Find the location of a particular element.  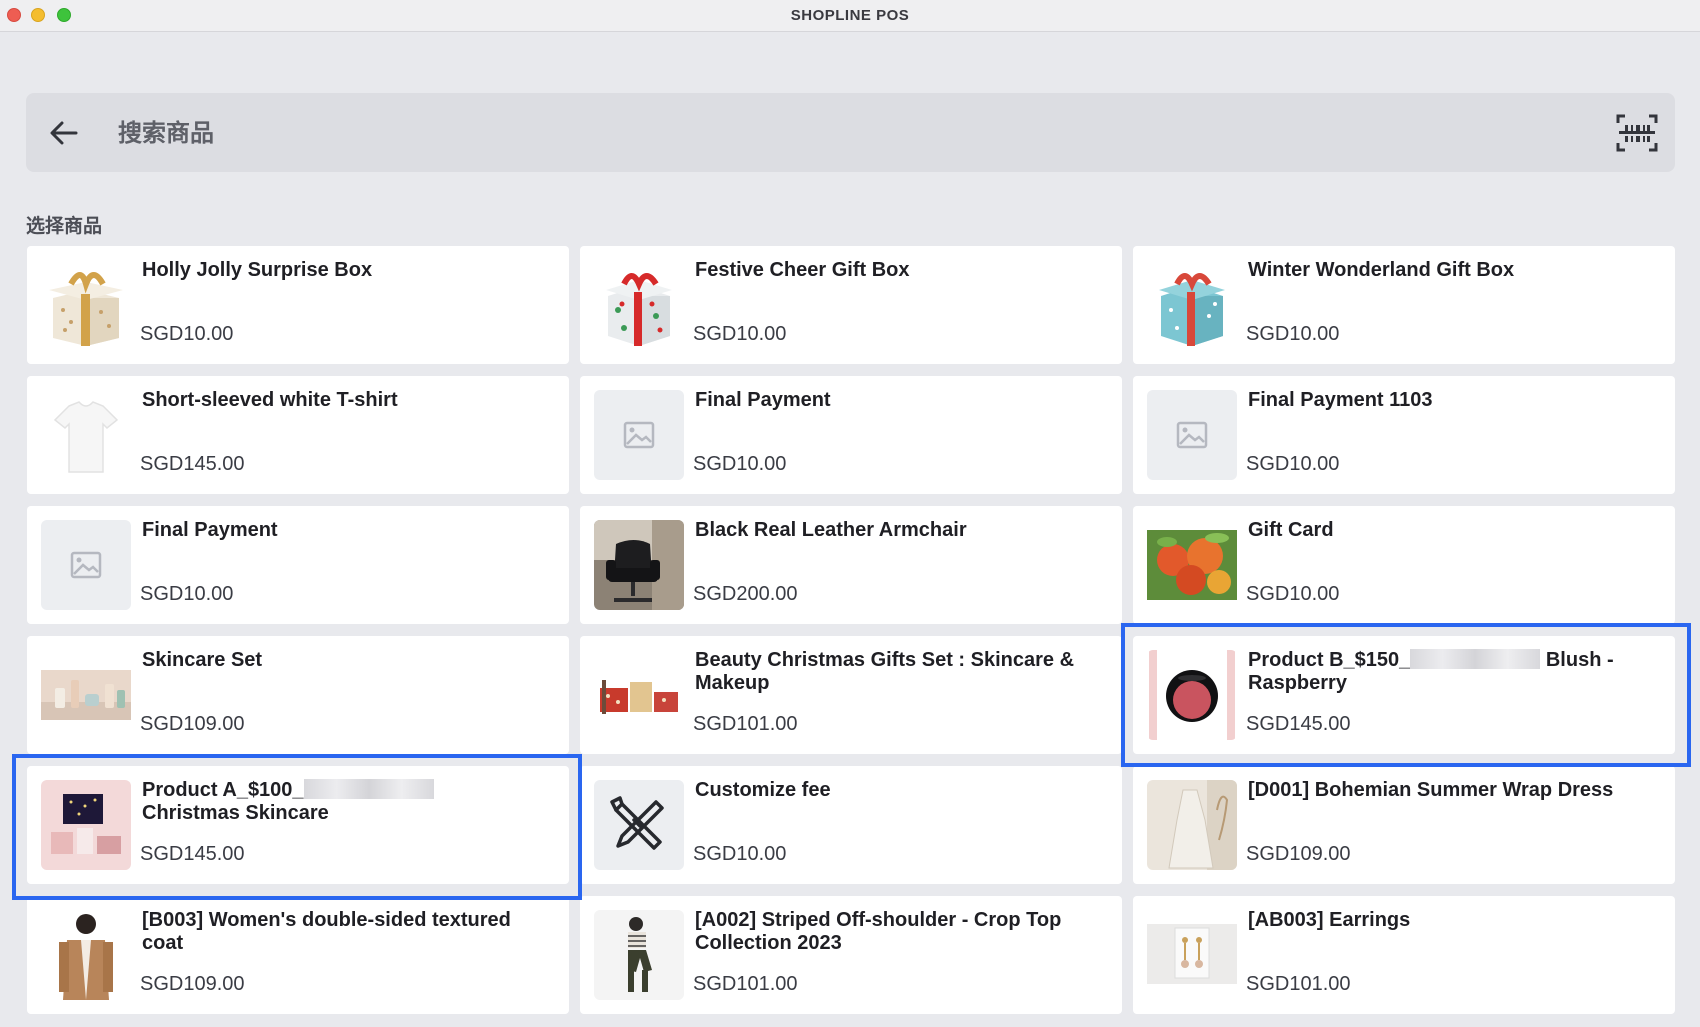

search-bar is located at coordinates (850, 132).